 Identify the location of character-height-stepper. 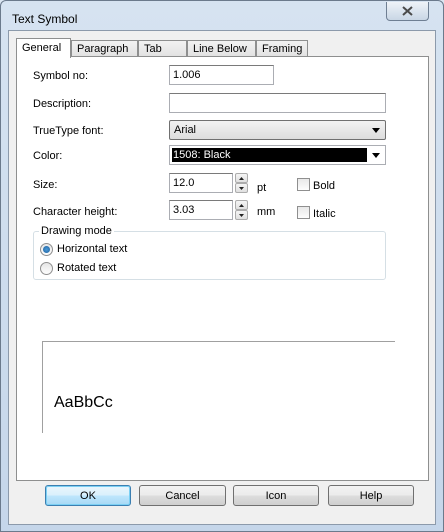
(241, 210).